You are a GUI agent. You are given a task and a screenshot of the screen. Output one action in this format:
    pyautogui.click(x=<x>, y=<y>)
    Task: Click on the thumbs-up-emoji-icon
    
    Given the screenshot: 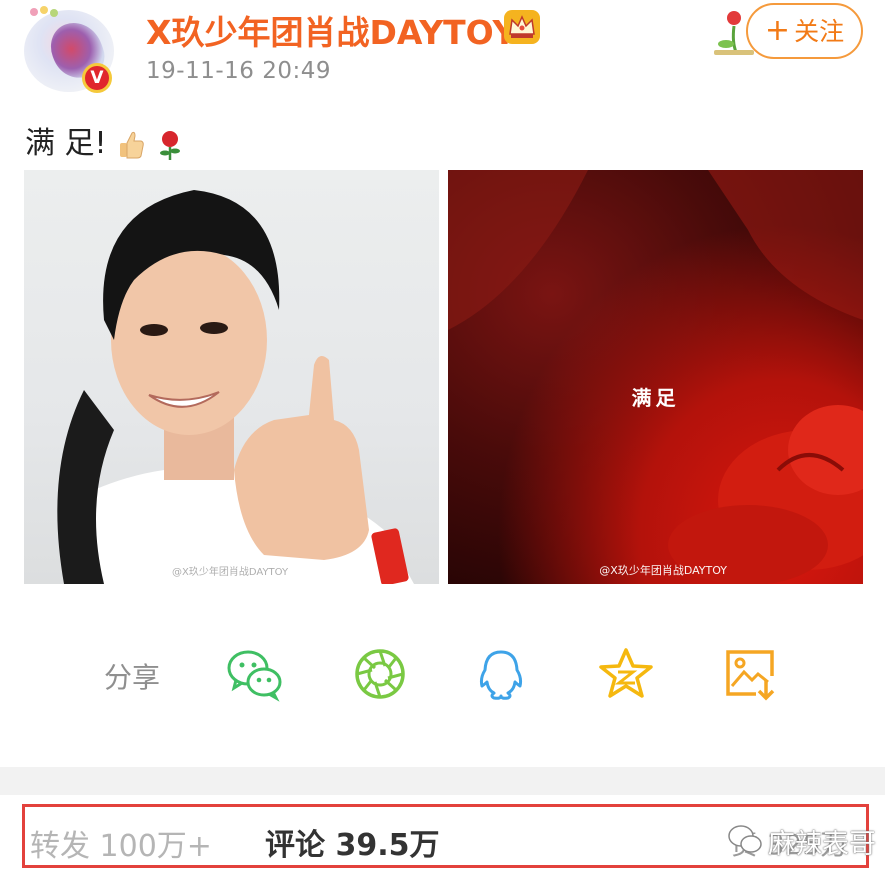 What is the action you would take?
    pyautogui.click(x=132, y=144)
    